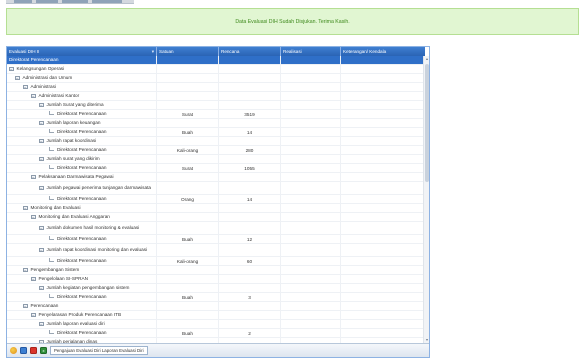 The width and height of the screenshot is (585, 360). I want to click on tree-leaf-row: Direktorat Perencanaan Buah 3, so click(216, 297).